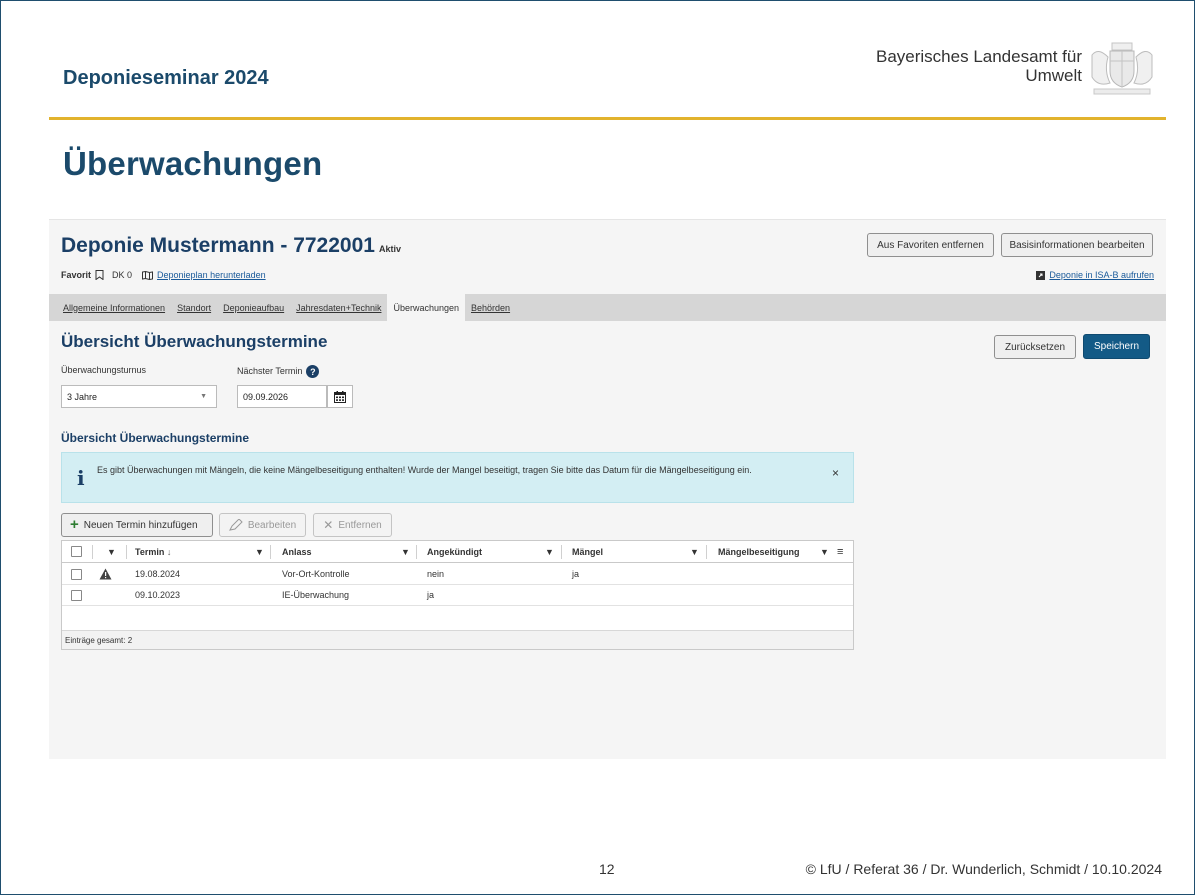 This screenshot has height=895, width=1195. Describe the element at coordinates (155, 438) in the screenshot. I see `termine-subtitle: Übersicht Überwachungstermine` at that location.